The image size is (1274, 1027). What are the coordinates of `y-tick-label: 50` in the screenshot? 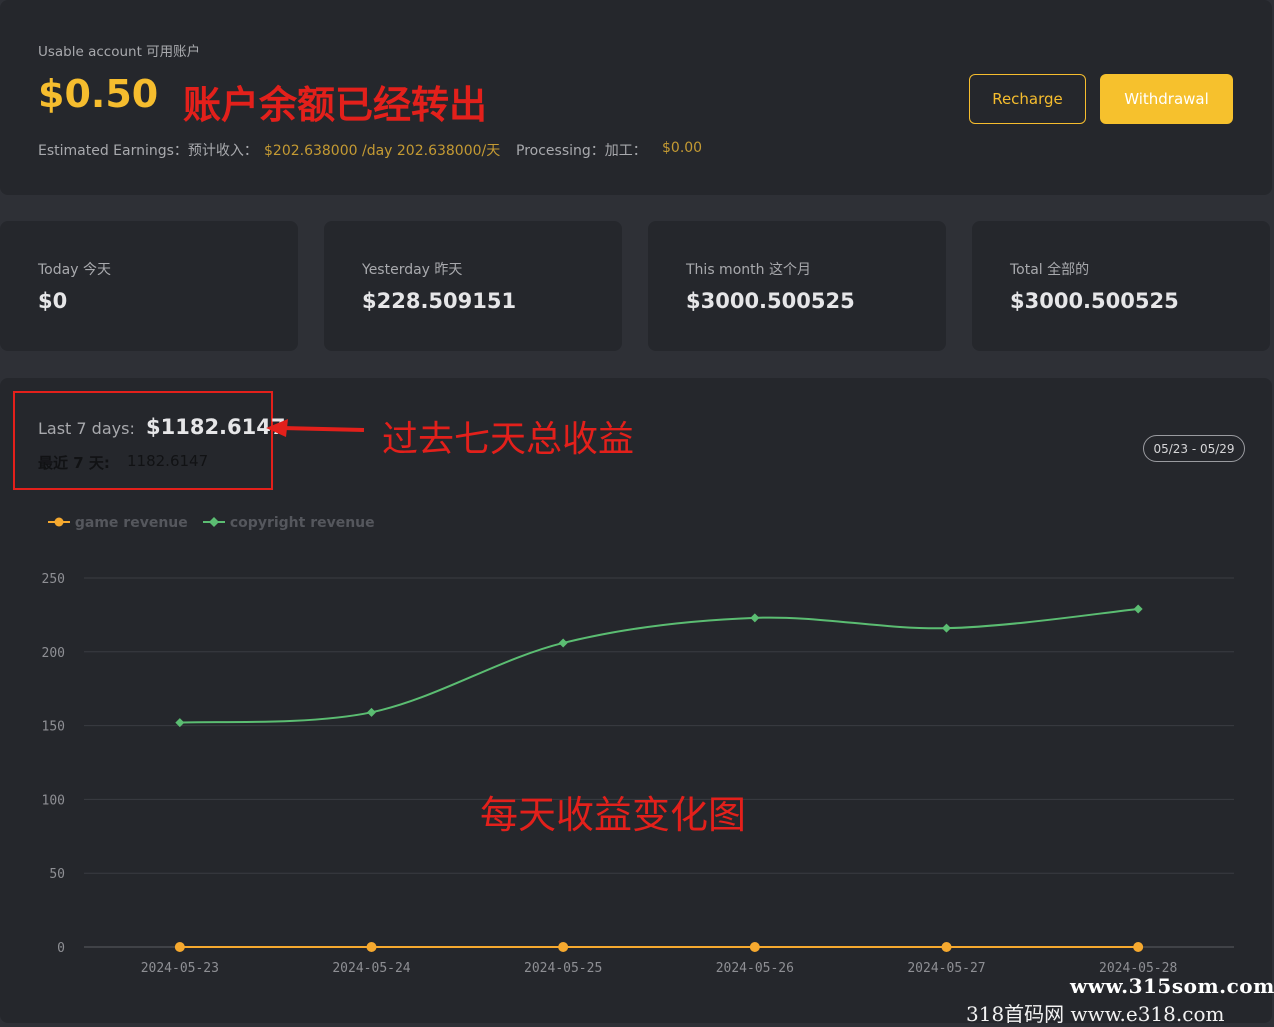 It's located at (57, 874).